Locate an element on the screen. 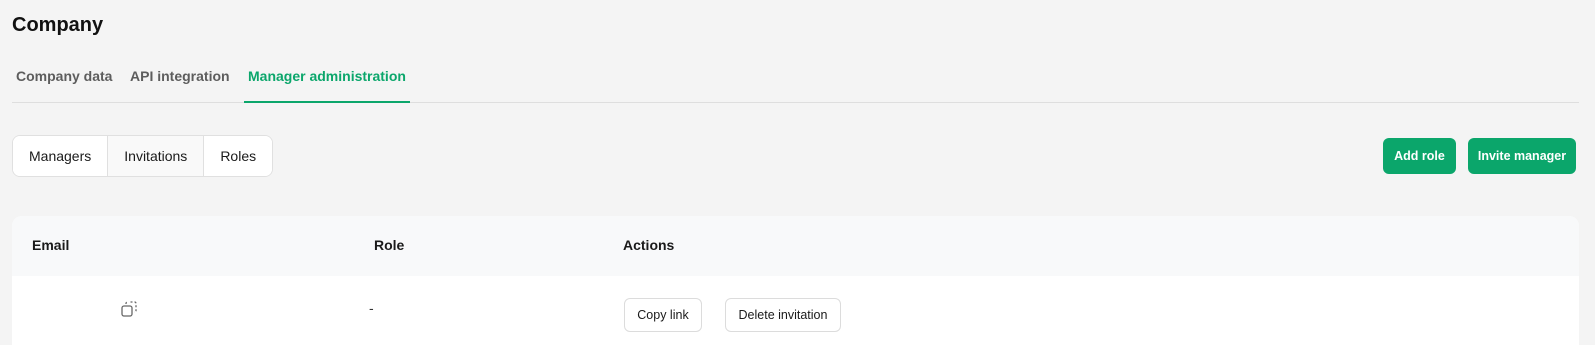 The width and height of the screenshot is (1595, 345). tab-manager-administration: Manager administration is located at coordinates (327, 80).